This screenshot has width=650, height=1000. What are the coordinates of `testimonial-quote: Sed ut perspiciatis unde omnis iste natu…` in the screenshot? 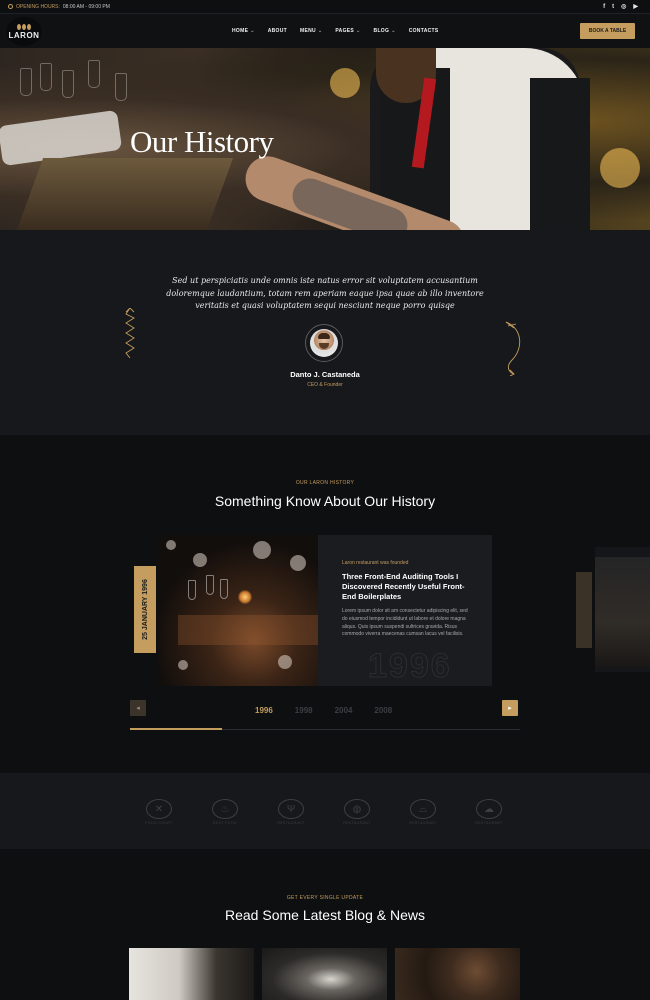 It's located at (325, 293).